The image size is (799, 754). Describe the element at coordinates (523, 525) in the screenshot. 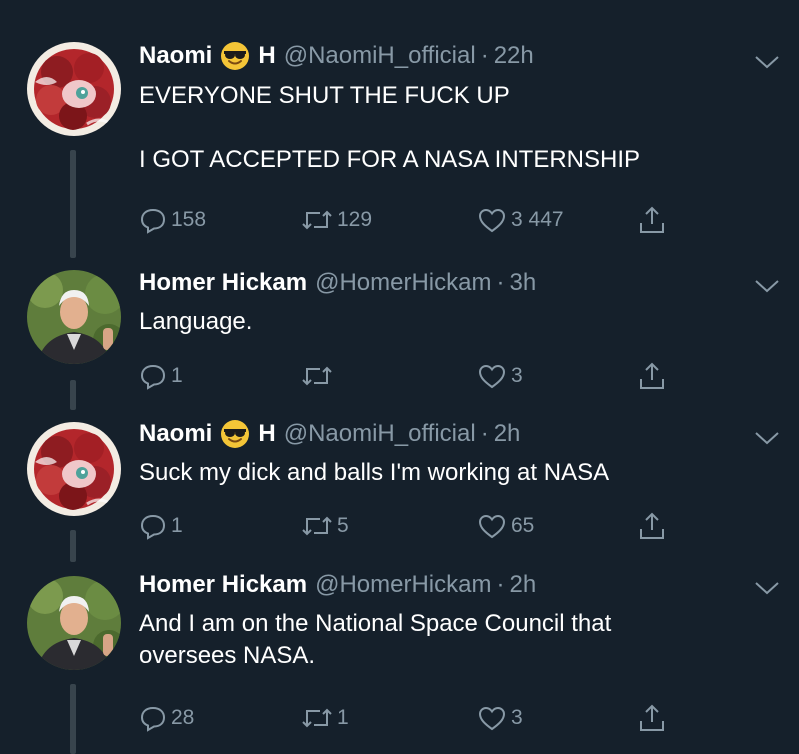

I see `like-count: 65` at that location.